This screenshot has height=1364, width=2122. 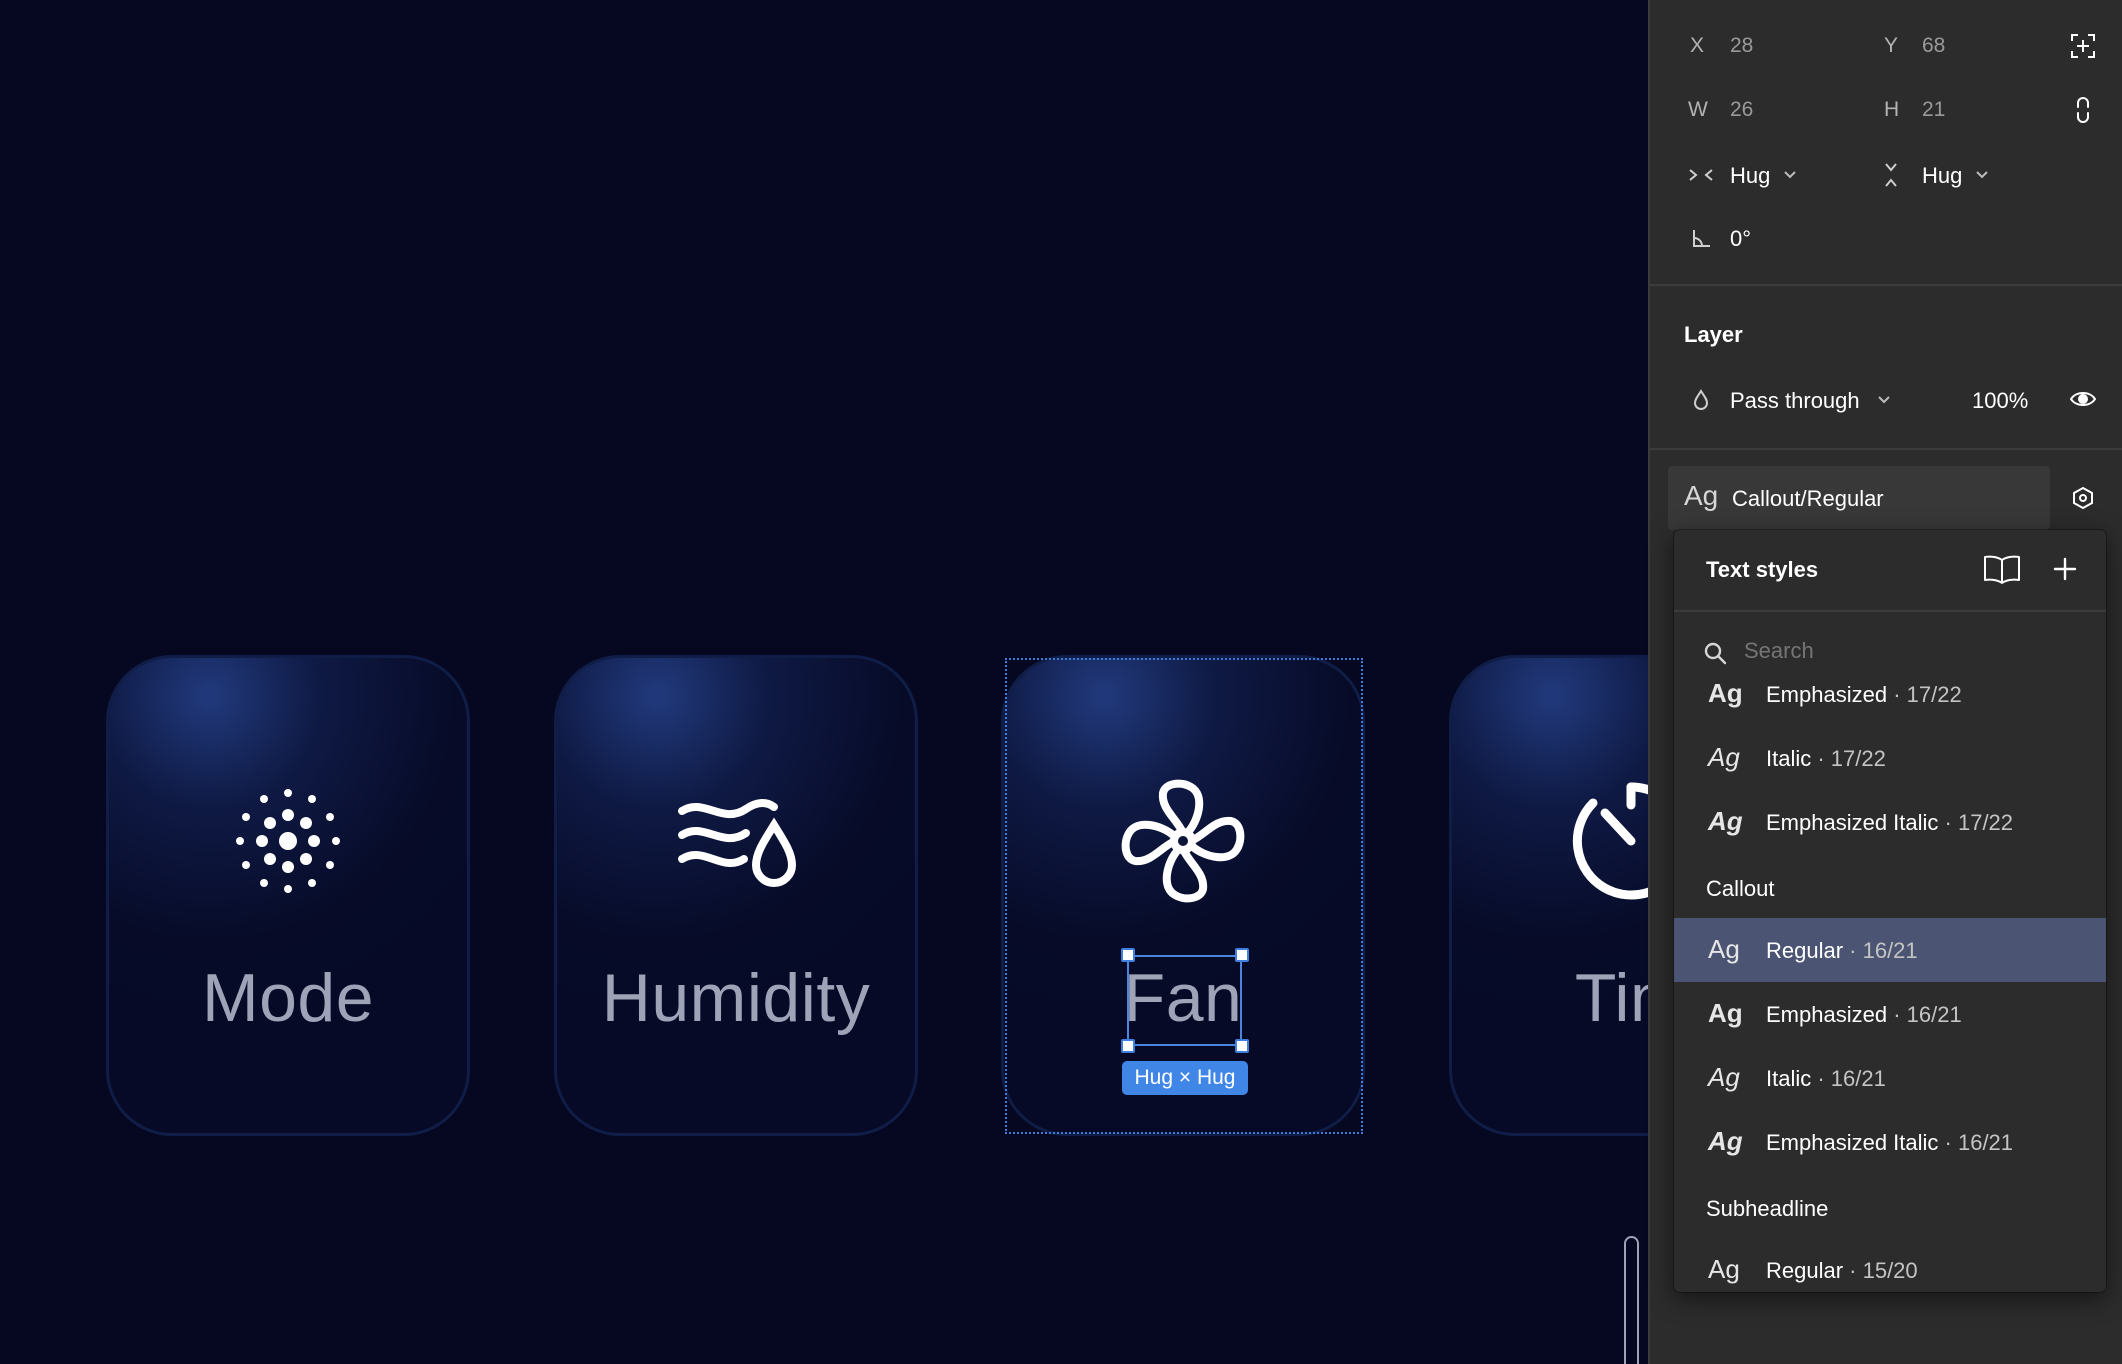 What do you see at coordinates (1795, 401) in the screenshot?
I see `blend-mode-select: Pass through` at bounding box center [1795, 401].